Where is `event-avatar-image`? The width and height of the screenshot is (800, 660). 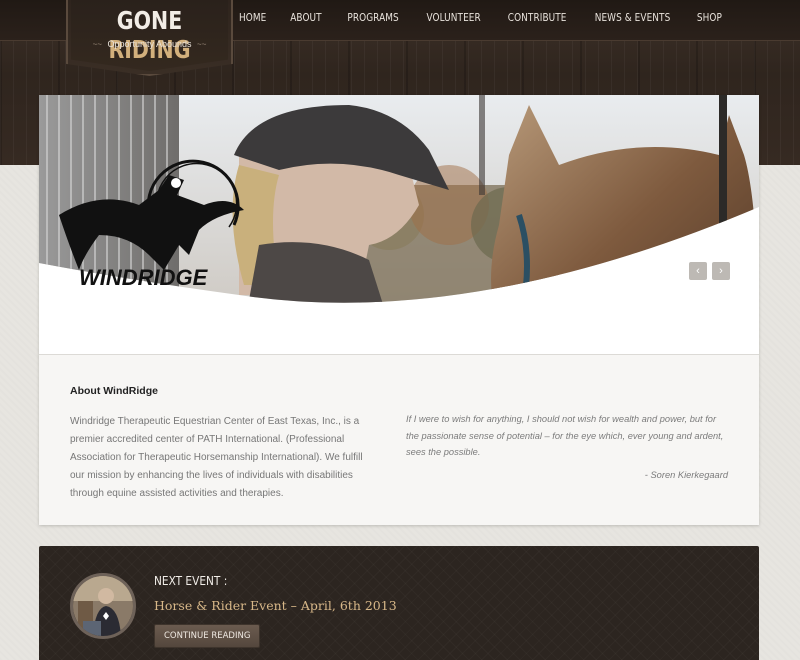
event-avatar-image is located at coordinates (103, 606).